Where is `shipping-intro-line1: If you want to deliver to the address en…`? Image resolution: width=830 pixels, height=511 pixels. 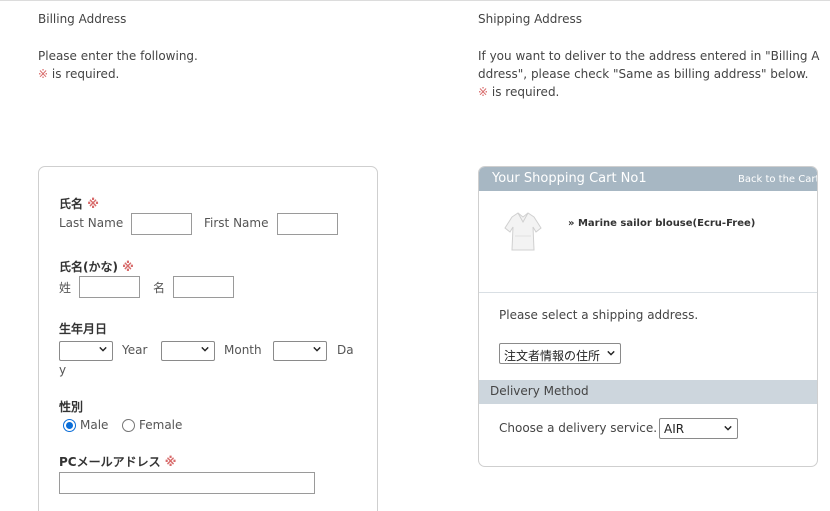 shipping-intro-line1: If you want to deliver to the address en… is located at coordinates (649, 56).